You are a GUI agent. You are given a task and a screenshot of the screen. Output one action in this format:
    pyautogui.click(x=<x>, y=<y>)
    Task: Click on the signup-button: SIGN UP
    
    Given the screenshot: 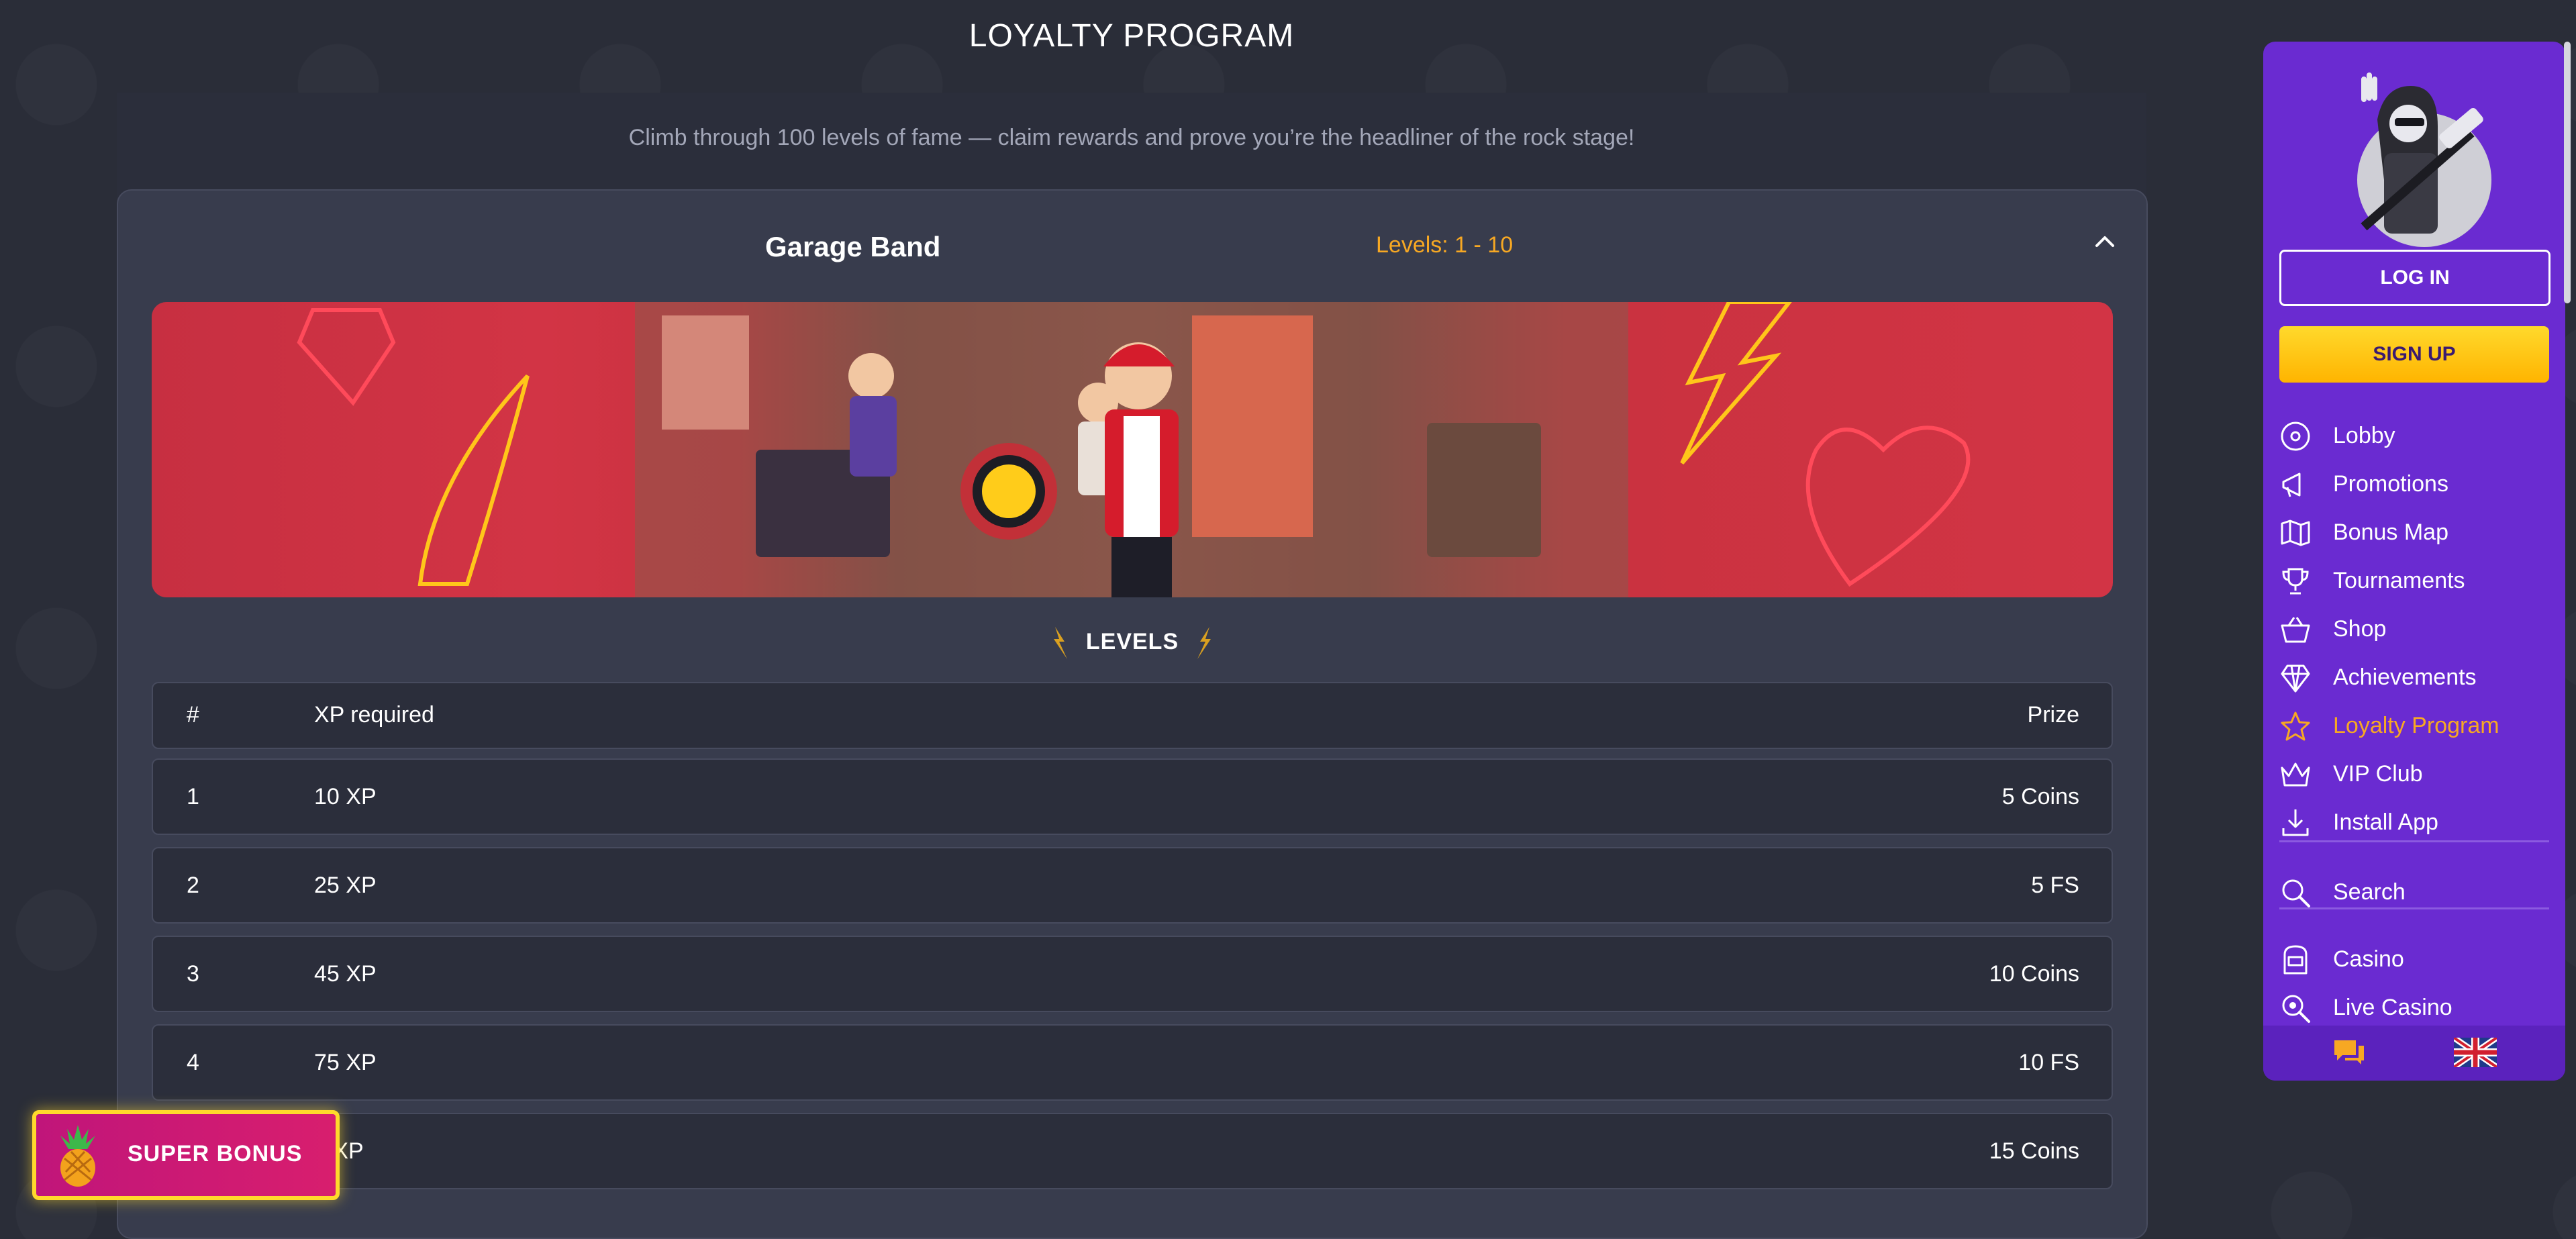 What is the action you would take?
    pyautogui.click(x=2414, y=354)
    